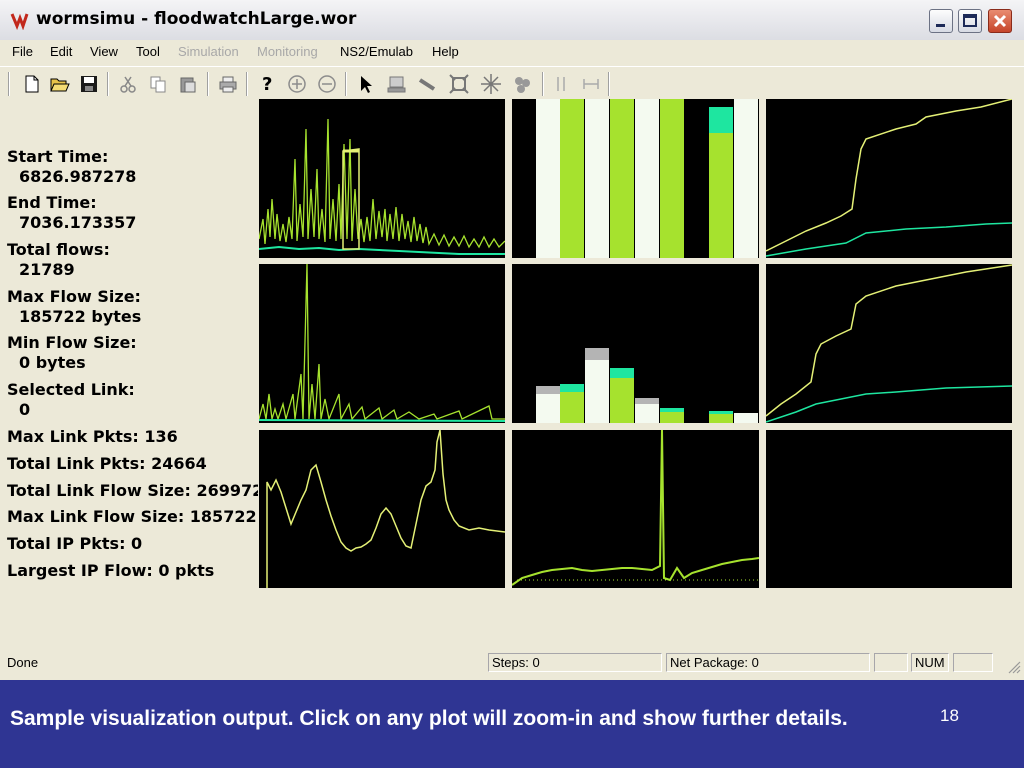  I want to click on zoom-in-icon, so click(297, 84).